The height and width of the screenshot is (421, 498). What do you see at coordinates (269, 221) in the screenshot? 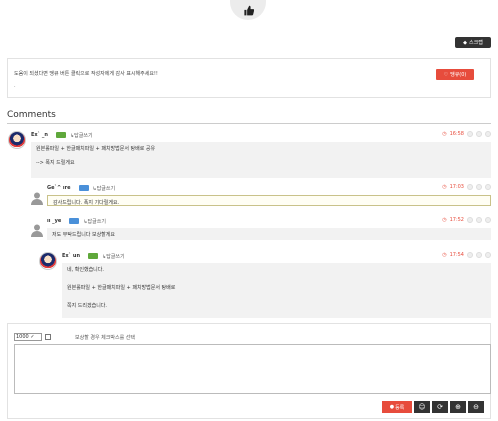
I see `comment-header: ıı _ye ↳답글쓰기` at bounding box center [269, 221].